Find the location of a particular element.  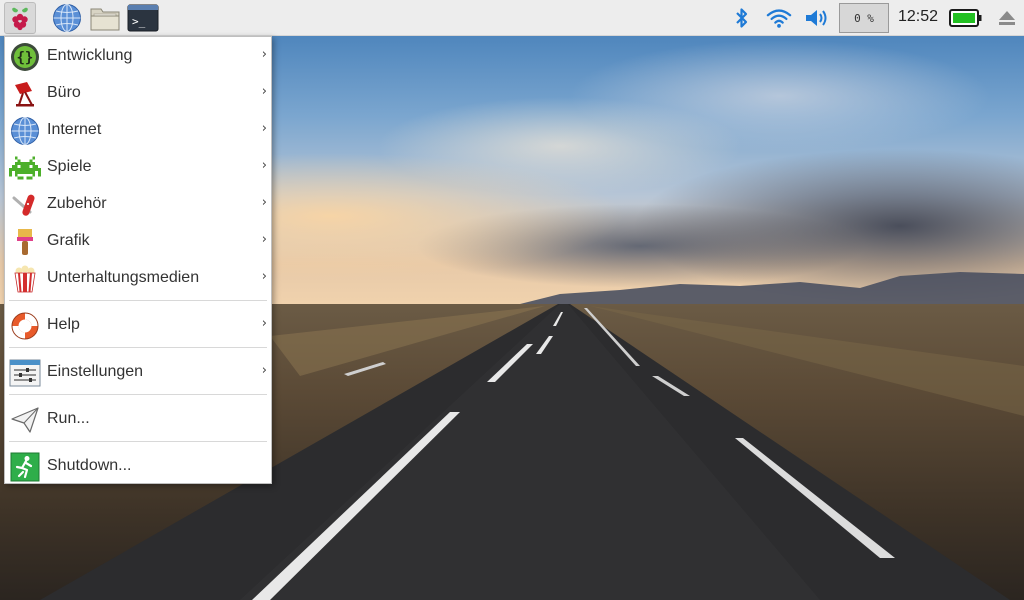

bluetooth-icon is located at coordinates (742, 18).